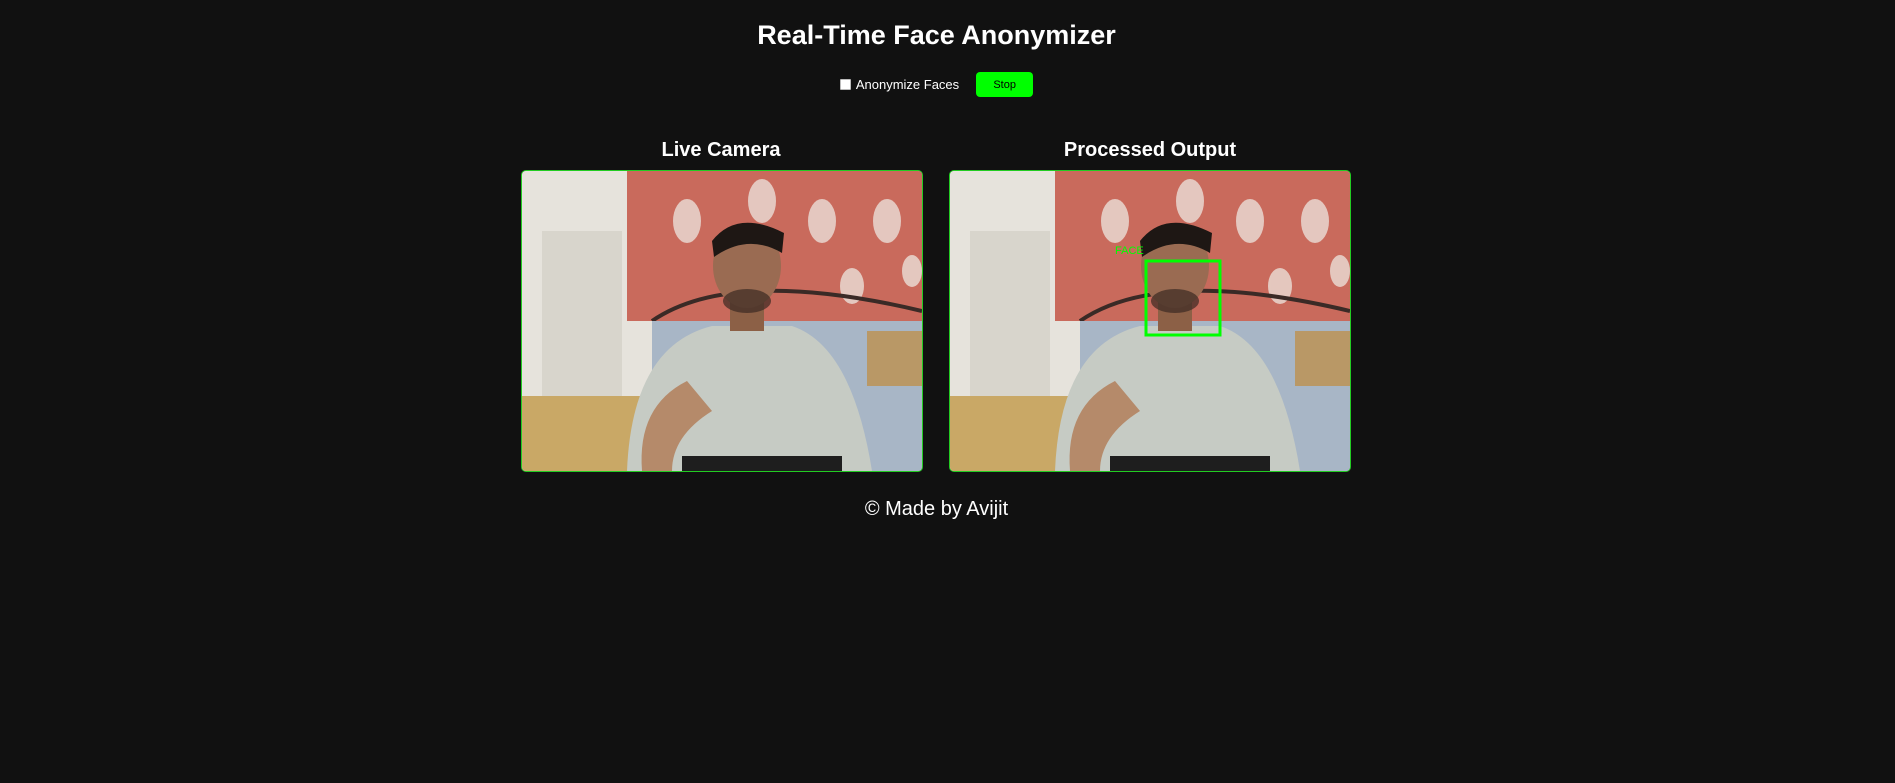 The image size is (1895, 783). Describe the element at coordinates (1129, 251) in the screenshot. I see `face-detection-label: FACE` at that location.